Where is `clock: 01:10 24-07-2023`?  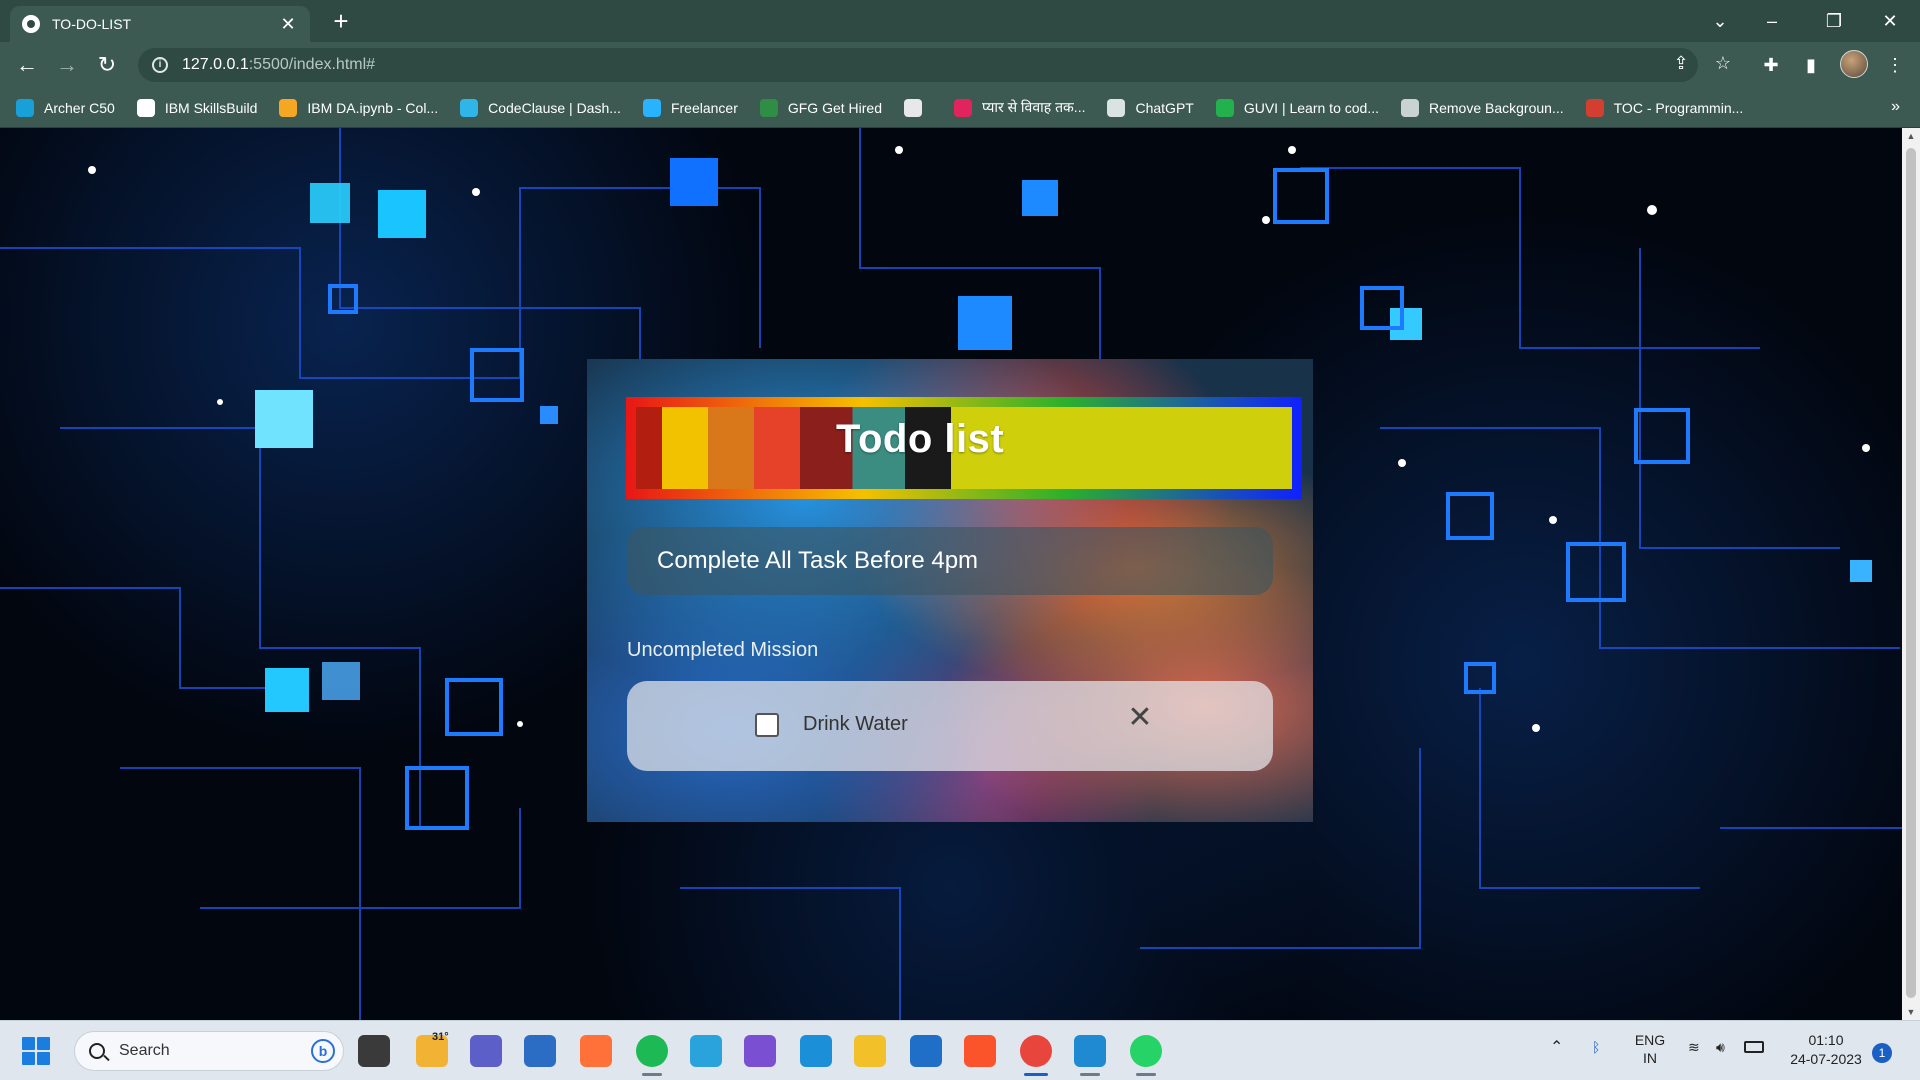 clock: 01:10 24-07-2023 is located at coordinates (1826, 1050).